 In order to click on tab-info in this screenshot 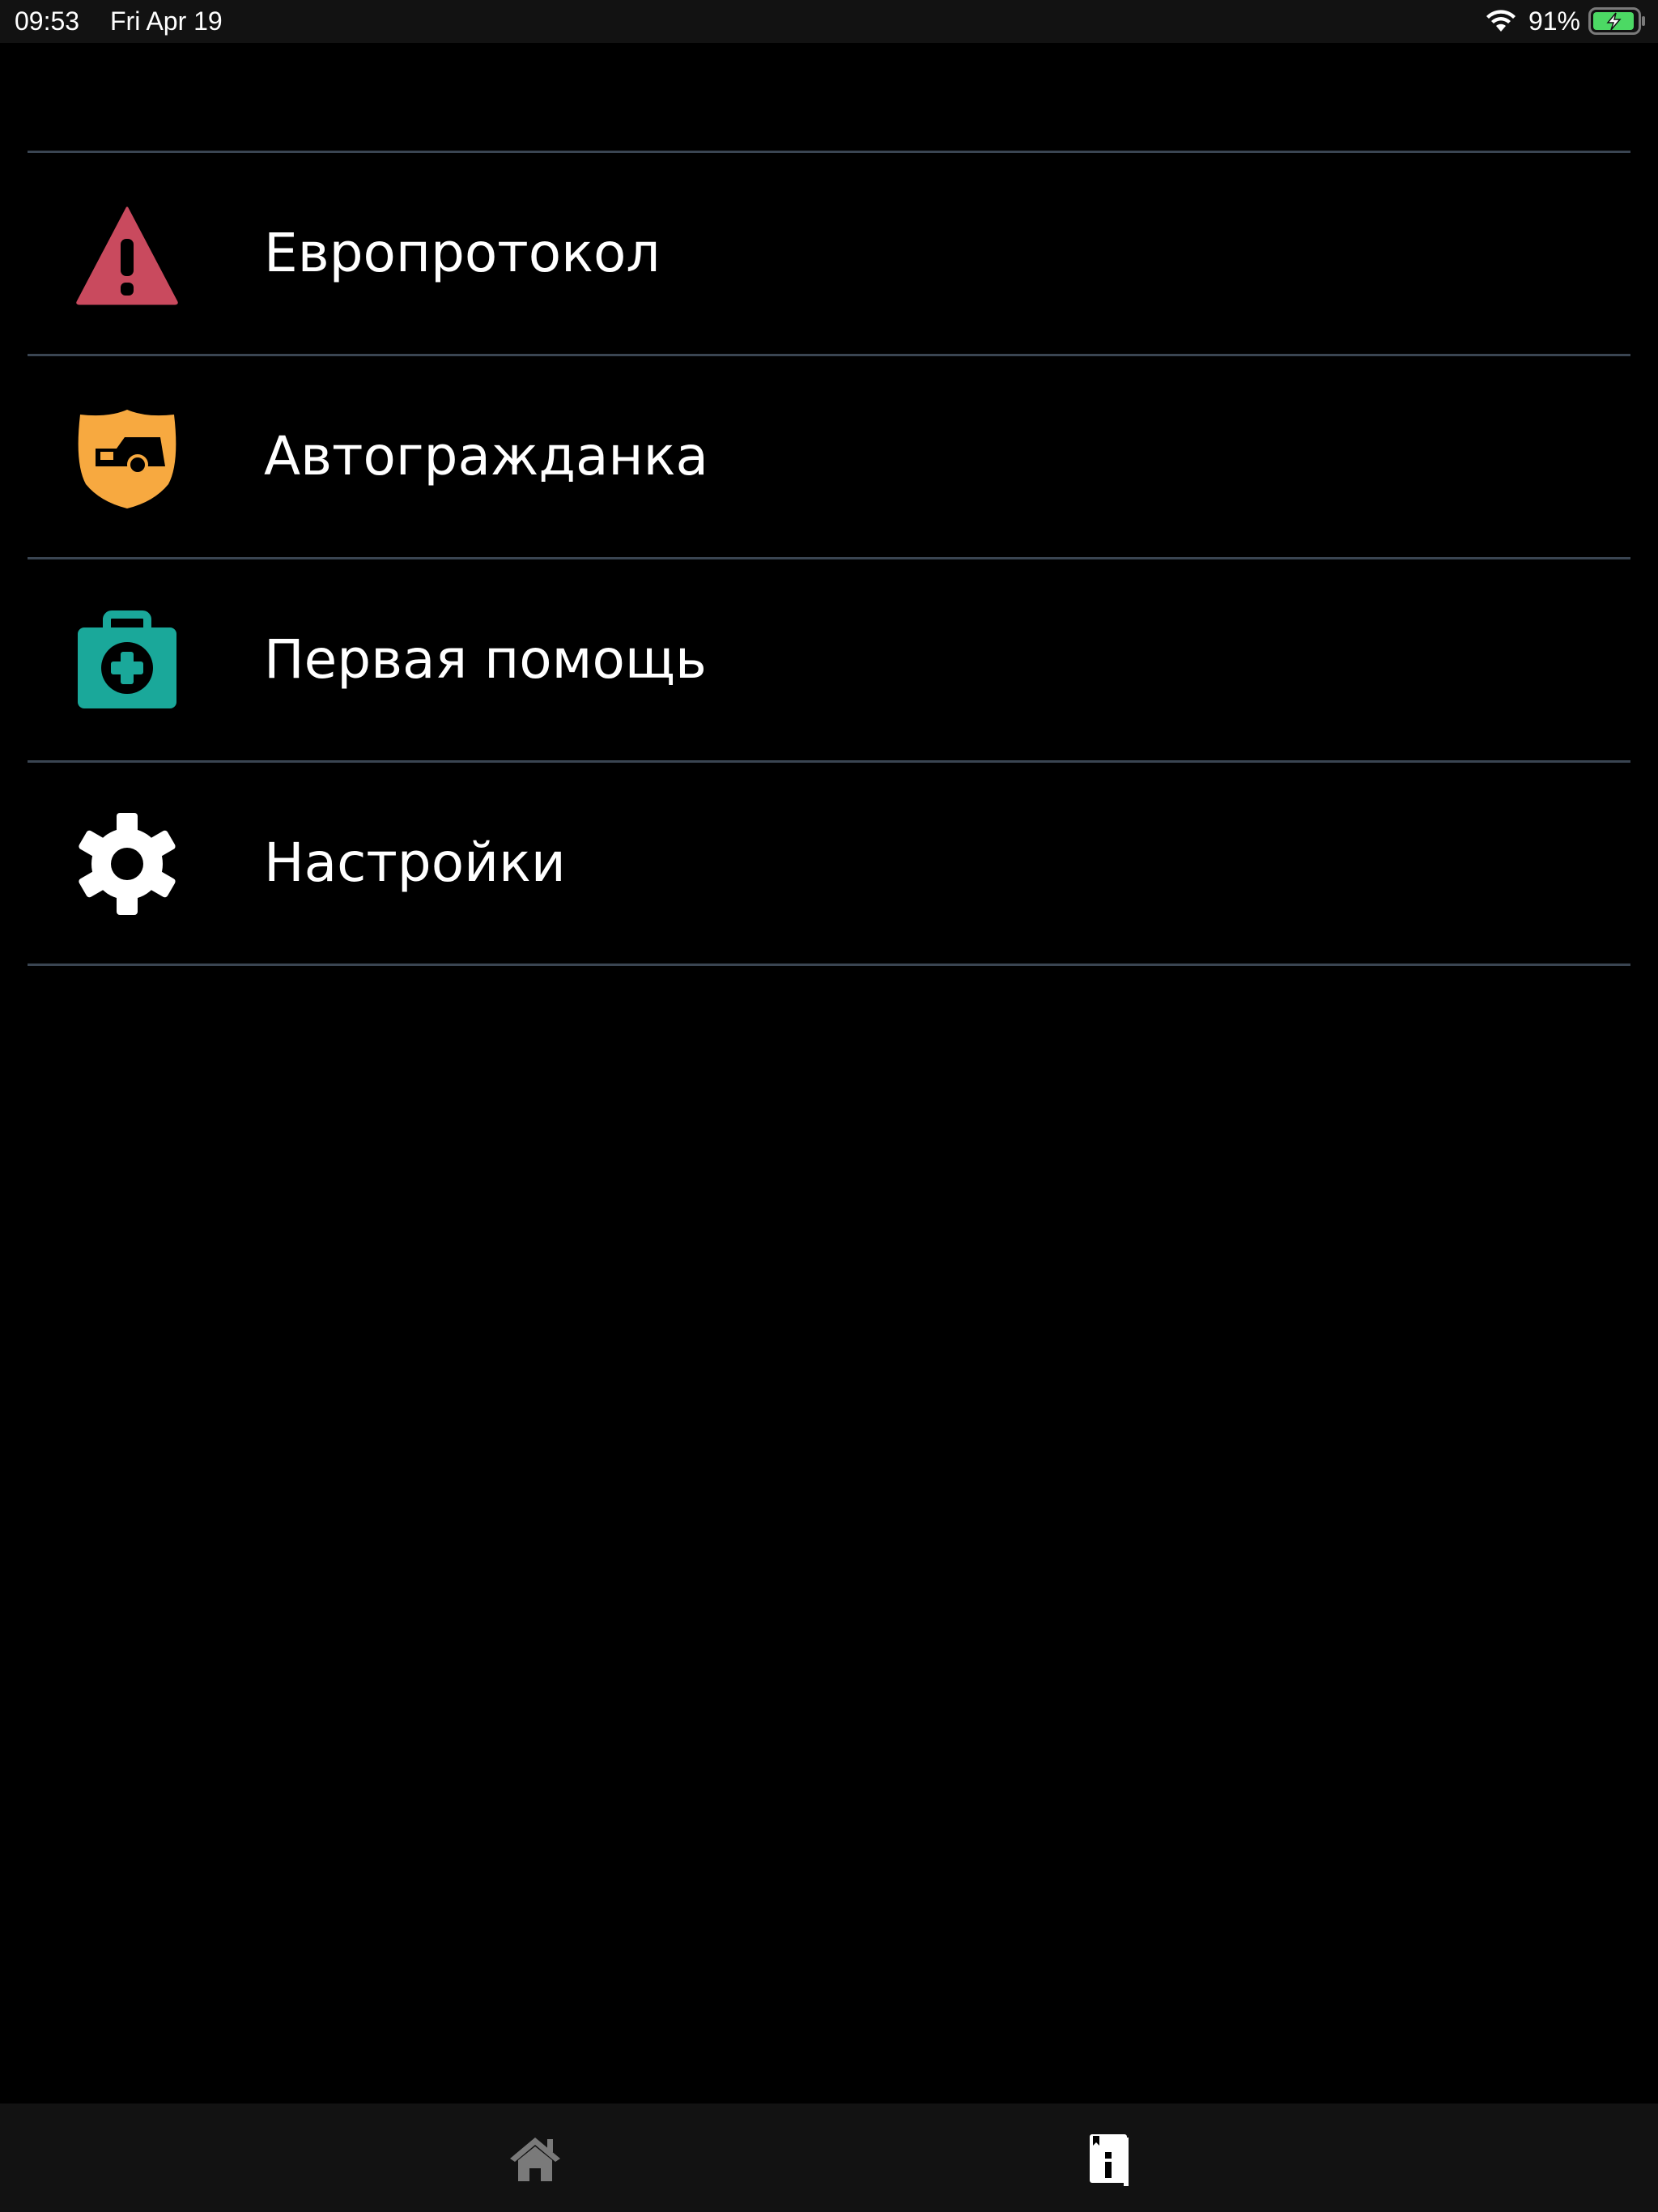, I will do `click(1108, 2160)`.